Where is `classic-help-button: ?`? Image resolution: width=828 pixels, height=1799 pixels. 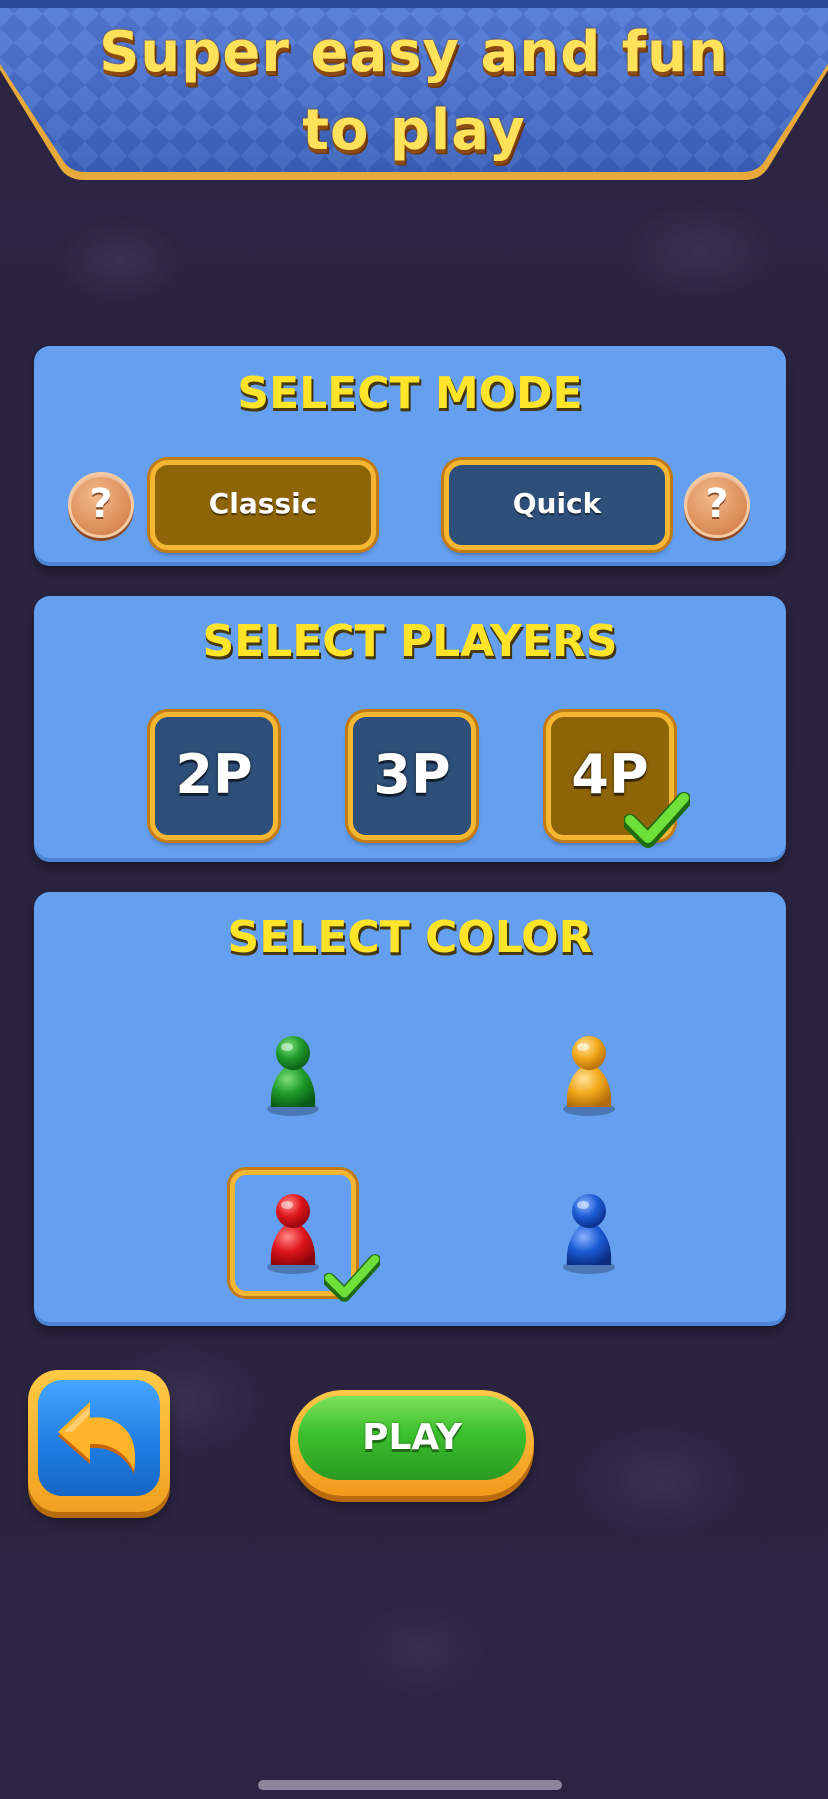 classic-help-button: ? is located at coordinates (101, 505).